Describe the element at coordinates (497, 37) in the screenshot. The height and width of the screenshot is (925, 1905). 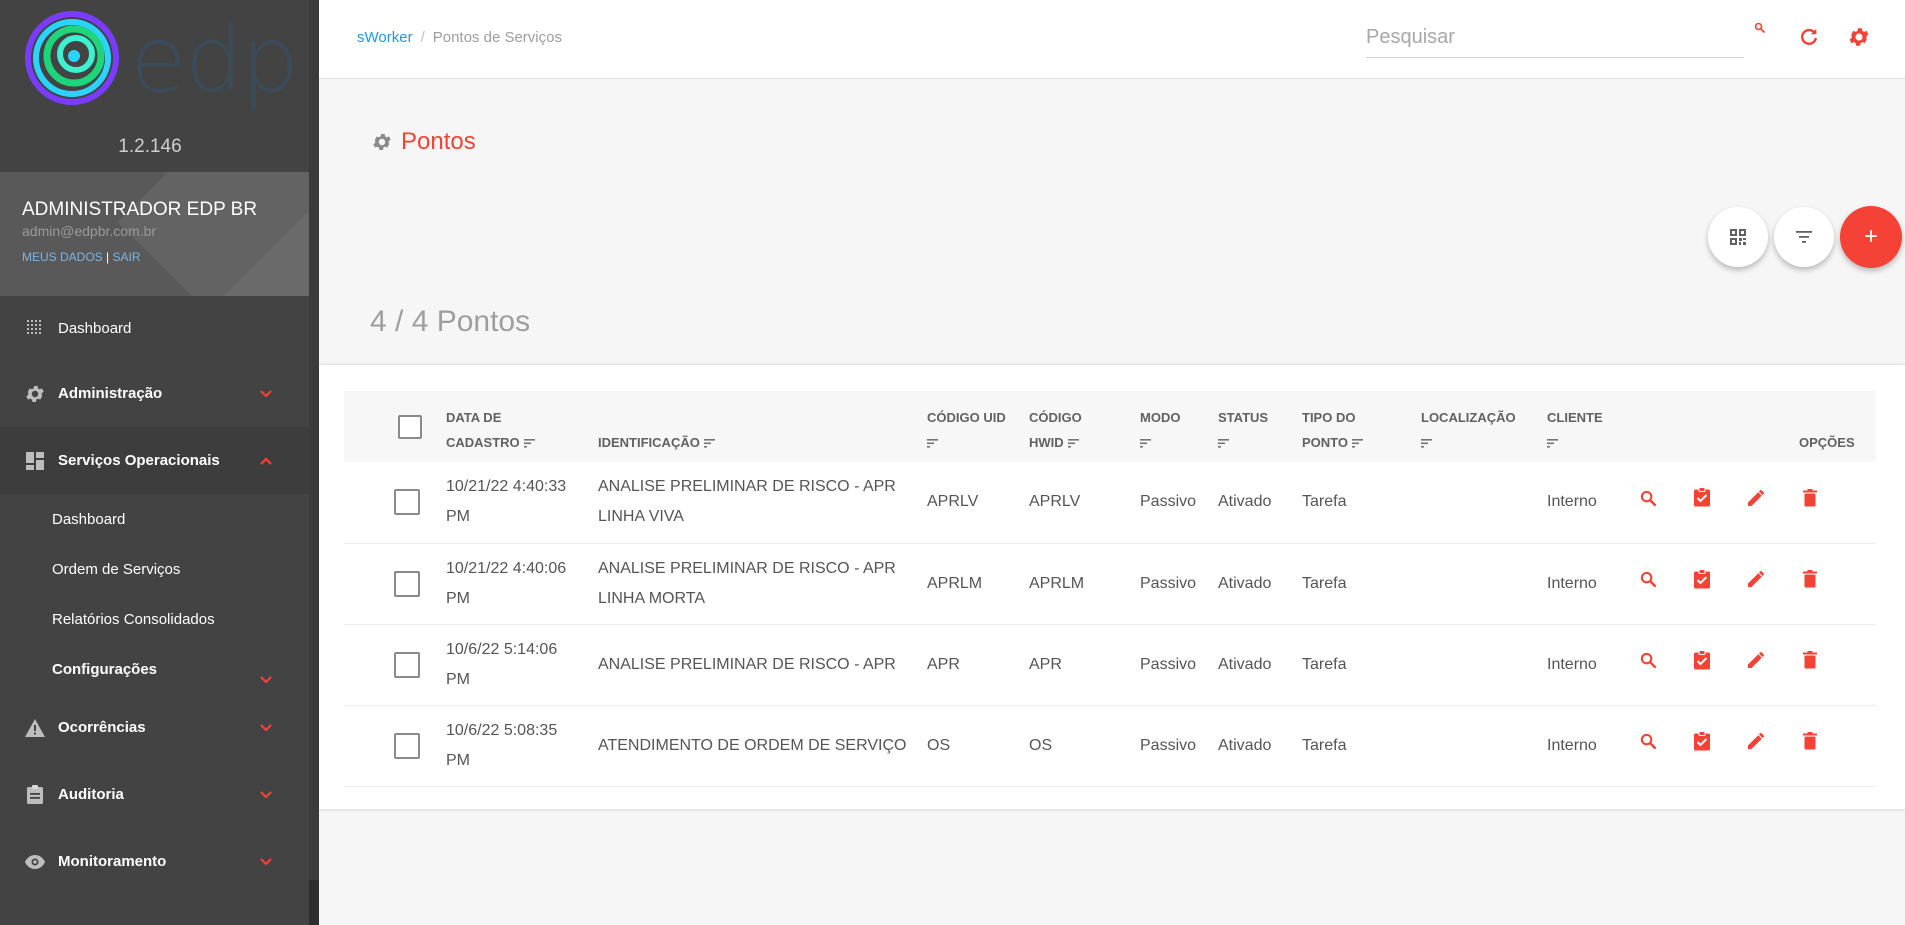
I see `breadcrumb-current: Pontos de Serviços` at that location.